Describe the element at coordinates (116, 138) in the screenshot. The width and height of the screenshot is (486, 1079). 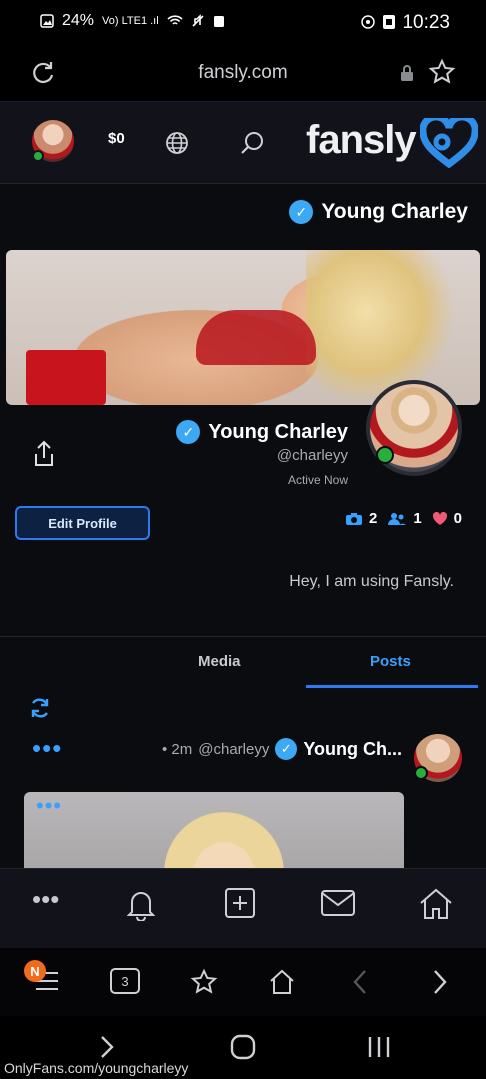
I see `wallet-balance: $0` at that location.